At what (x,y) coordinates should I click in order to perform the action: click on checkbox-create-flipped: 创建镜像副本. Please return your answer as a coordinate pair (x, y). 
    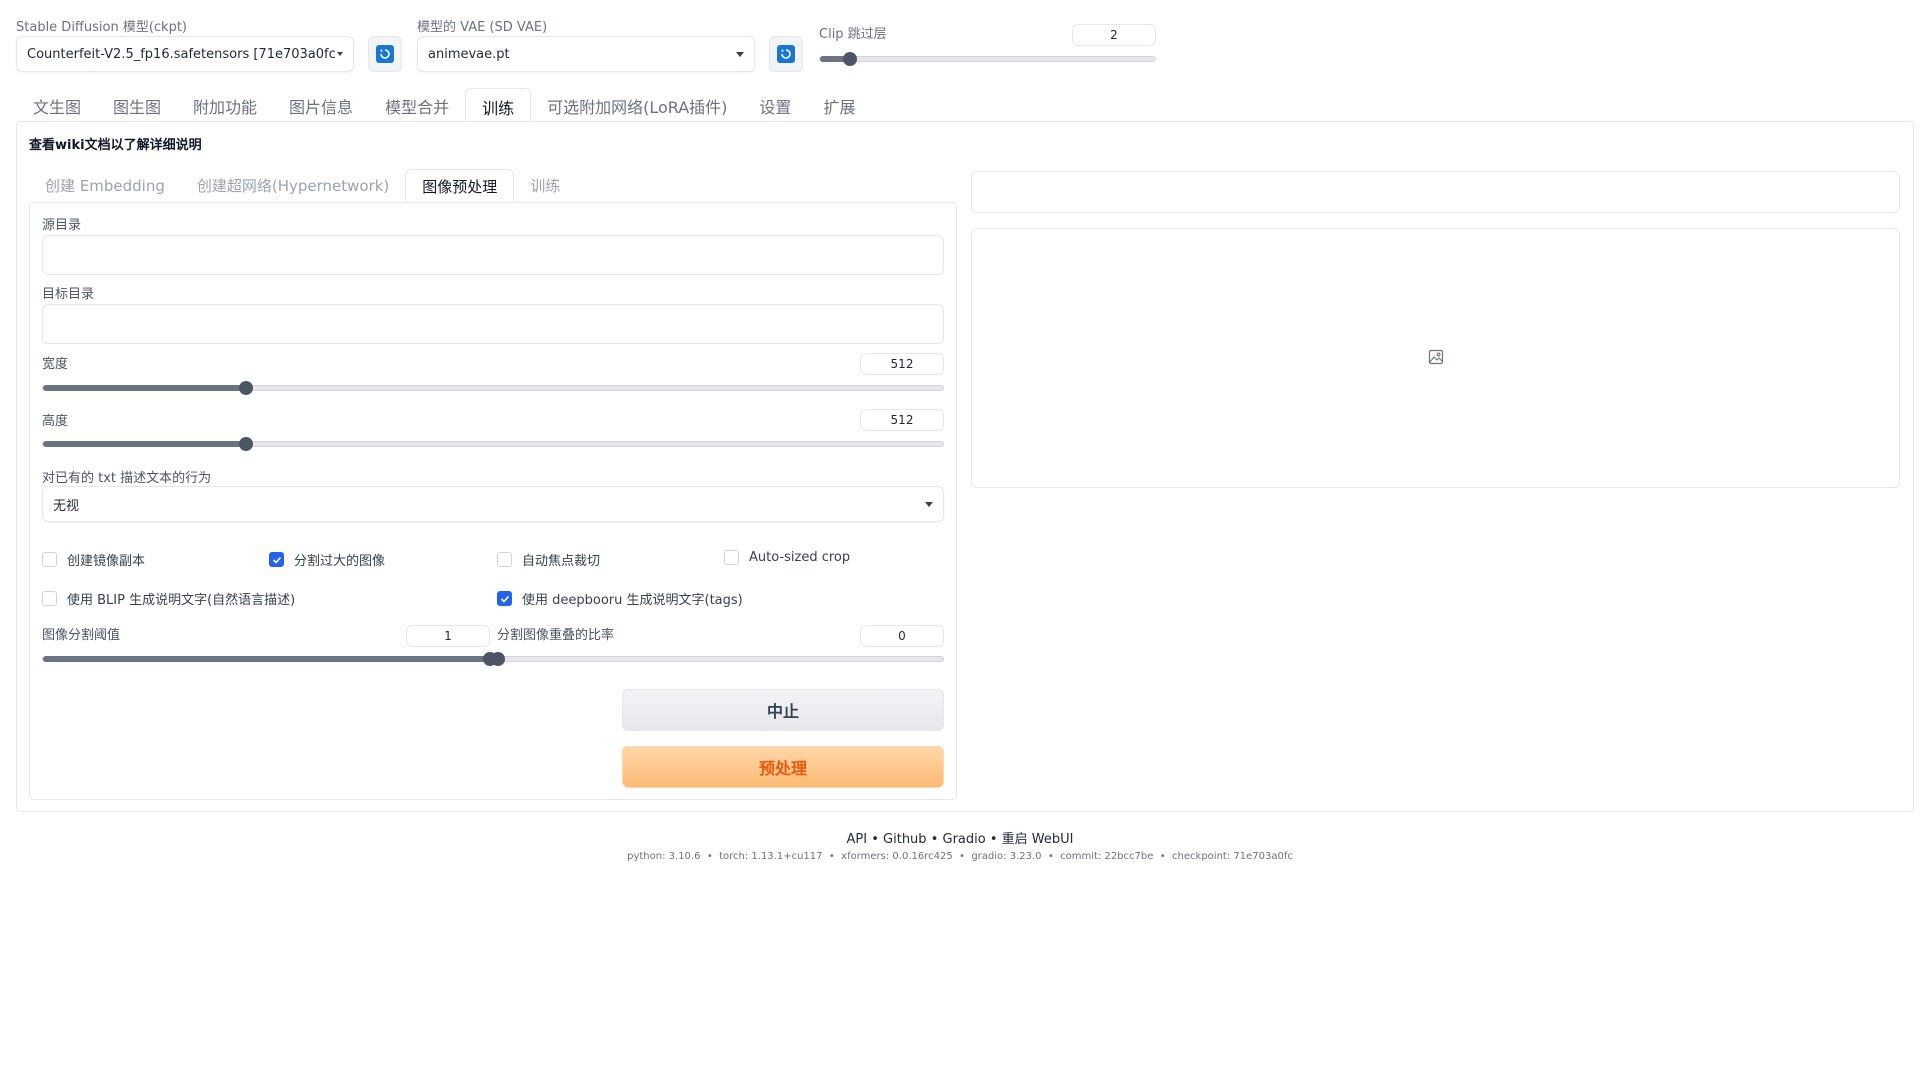
    Looking at the image, I should click on (93, 559).